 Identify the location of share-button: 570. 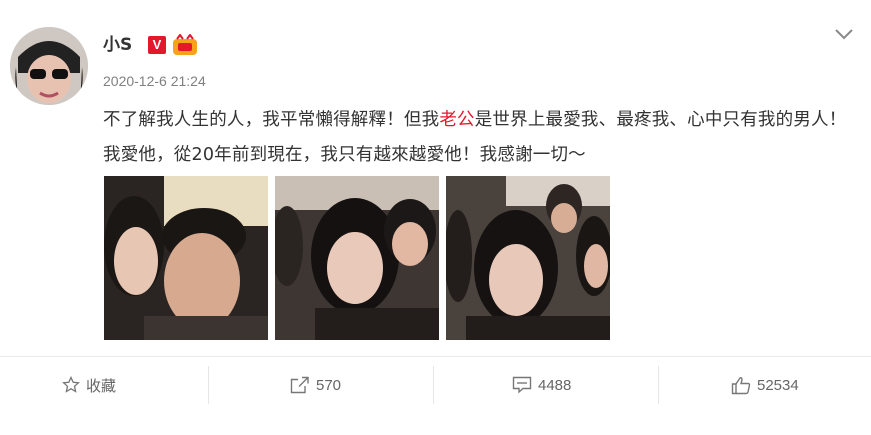
(315, 385).